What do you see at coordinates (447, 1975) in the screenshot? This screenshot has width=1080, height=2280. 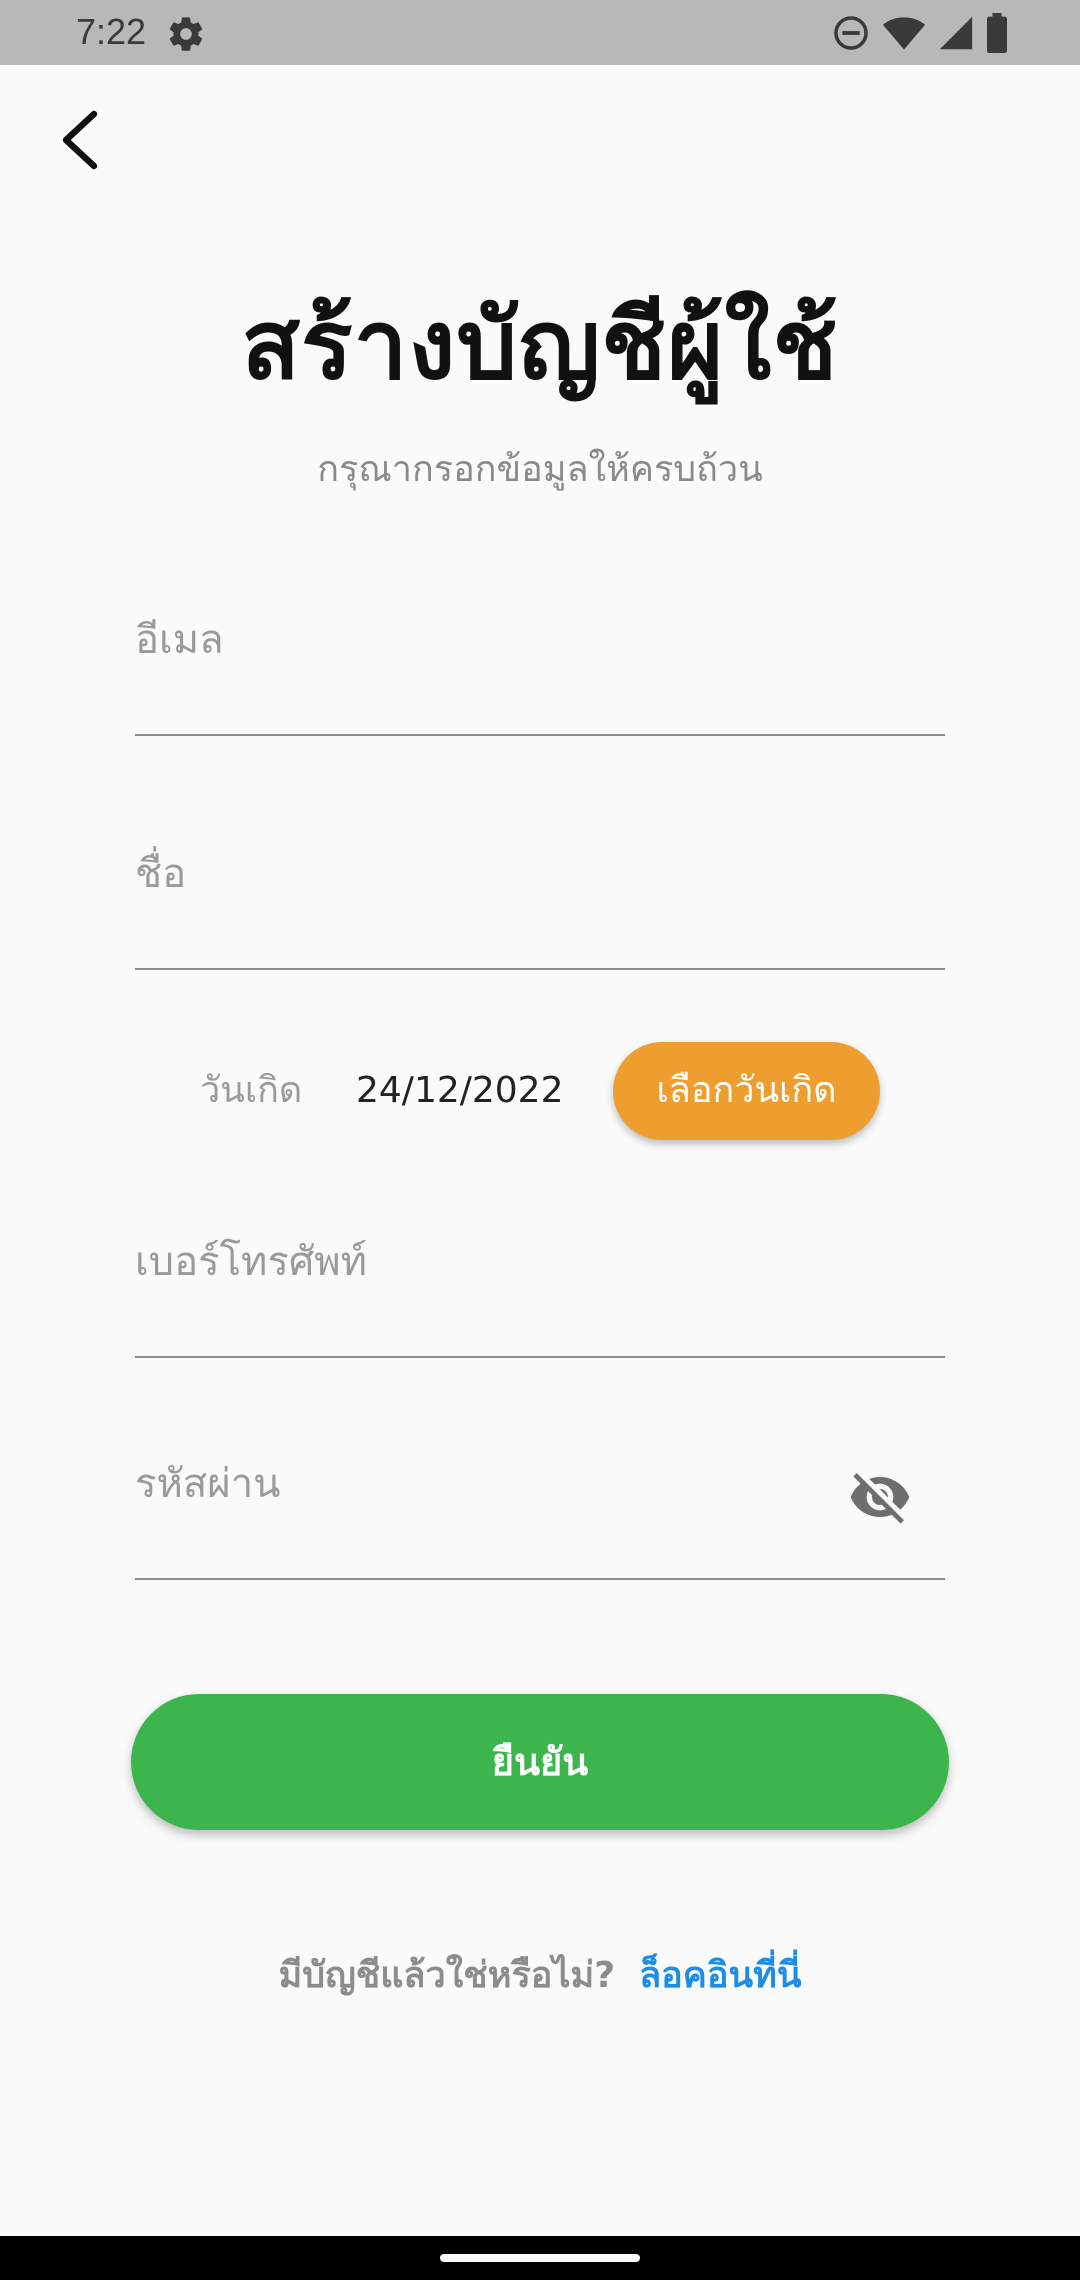 I see `login-prompt-text: มีบัญชีแล้วใช่หรือไม่?` at bounding box center [447, 1975].